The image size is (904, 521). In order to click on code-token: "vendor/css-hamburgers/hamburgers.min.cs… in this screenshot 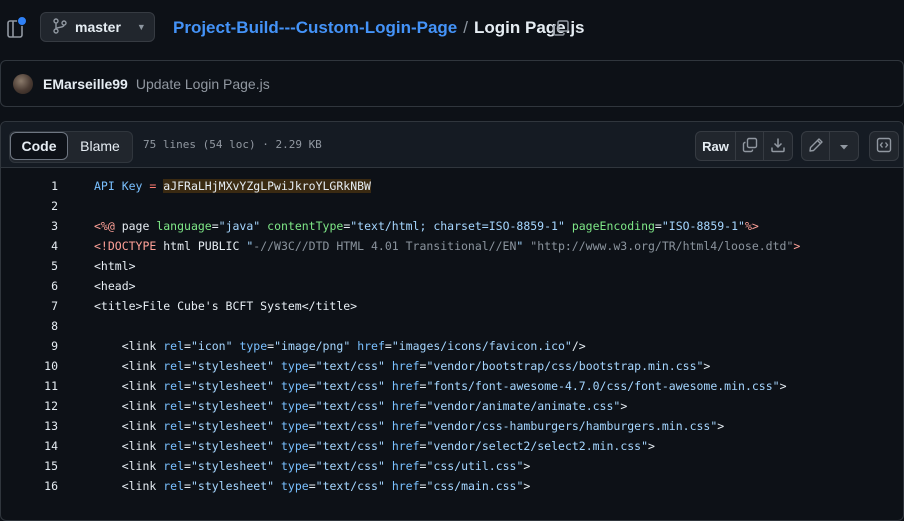, I will do `click(572, 426)`.